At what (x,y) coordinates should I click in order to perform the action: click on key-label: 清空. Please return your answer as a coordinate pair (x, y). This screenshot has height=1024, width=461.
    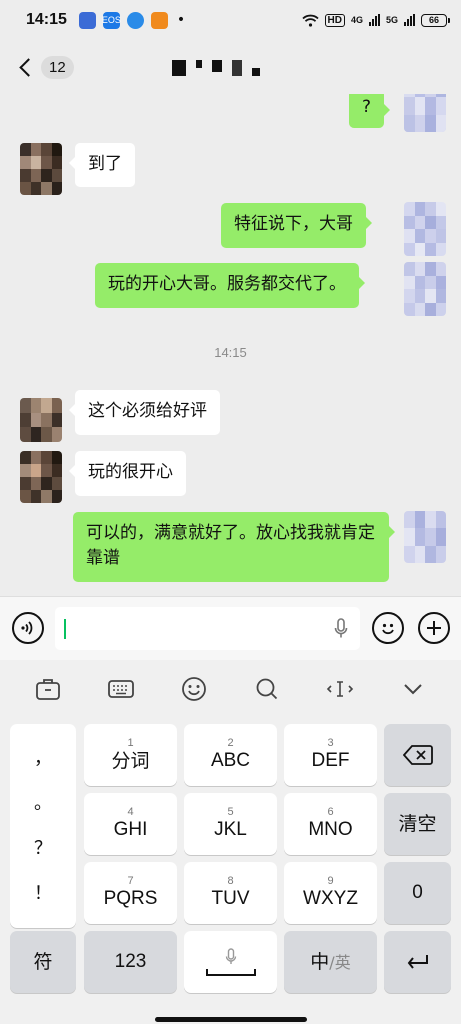
    Looking at the image, I should click on (417, 824).